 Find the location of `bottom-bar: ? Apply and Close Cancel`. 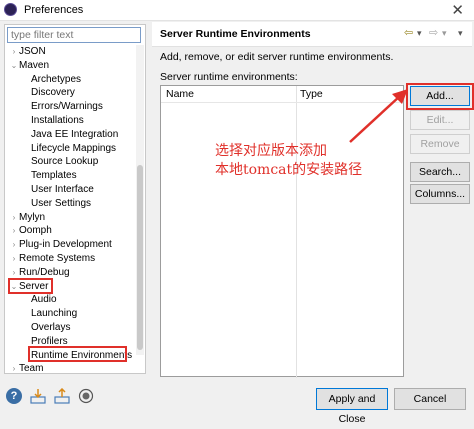

bottom-bar: ? Apply and Close Cancel is located at coordinates (237, 403).